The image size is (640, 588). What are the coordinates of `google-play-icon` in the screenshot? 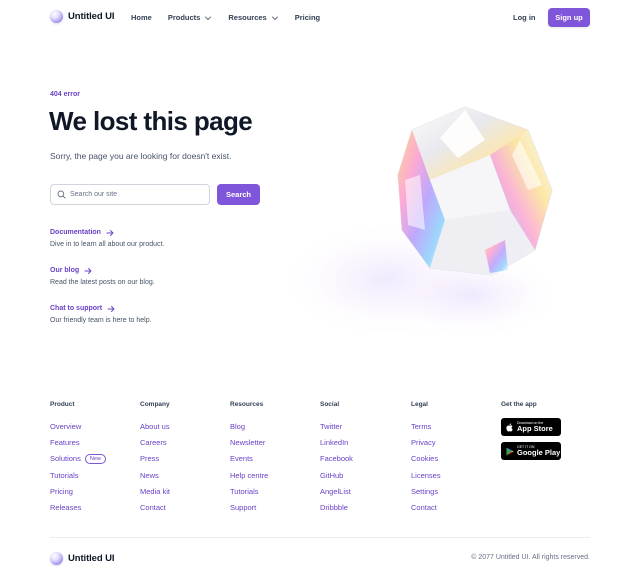 It's located at (510, 451).